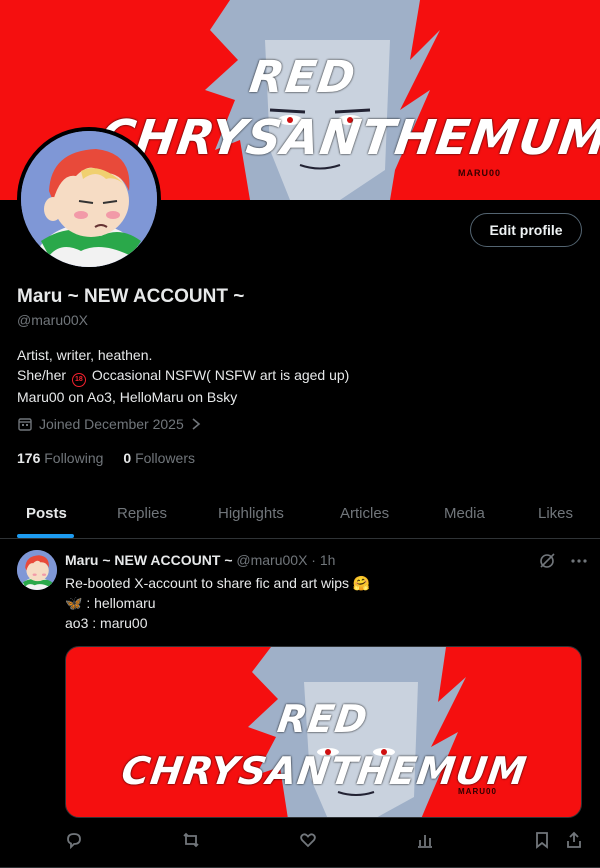 The image size is (600, 868). I want to click on bookmark-icon, so click(542, 840).